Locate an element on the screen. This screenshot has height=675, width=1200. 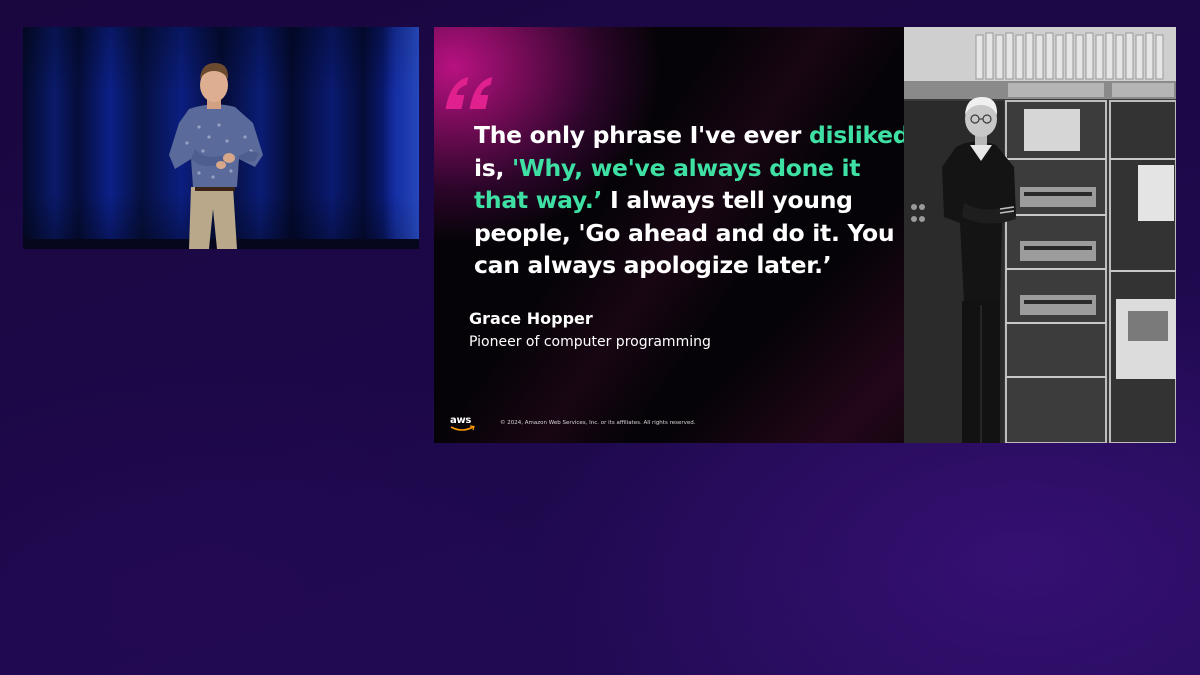
quote-highlight-disliked: disliked is located at coordinates (859, 135).